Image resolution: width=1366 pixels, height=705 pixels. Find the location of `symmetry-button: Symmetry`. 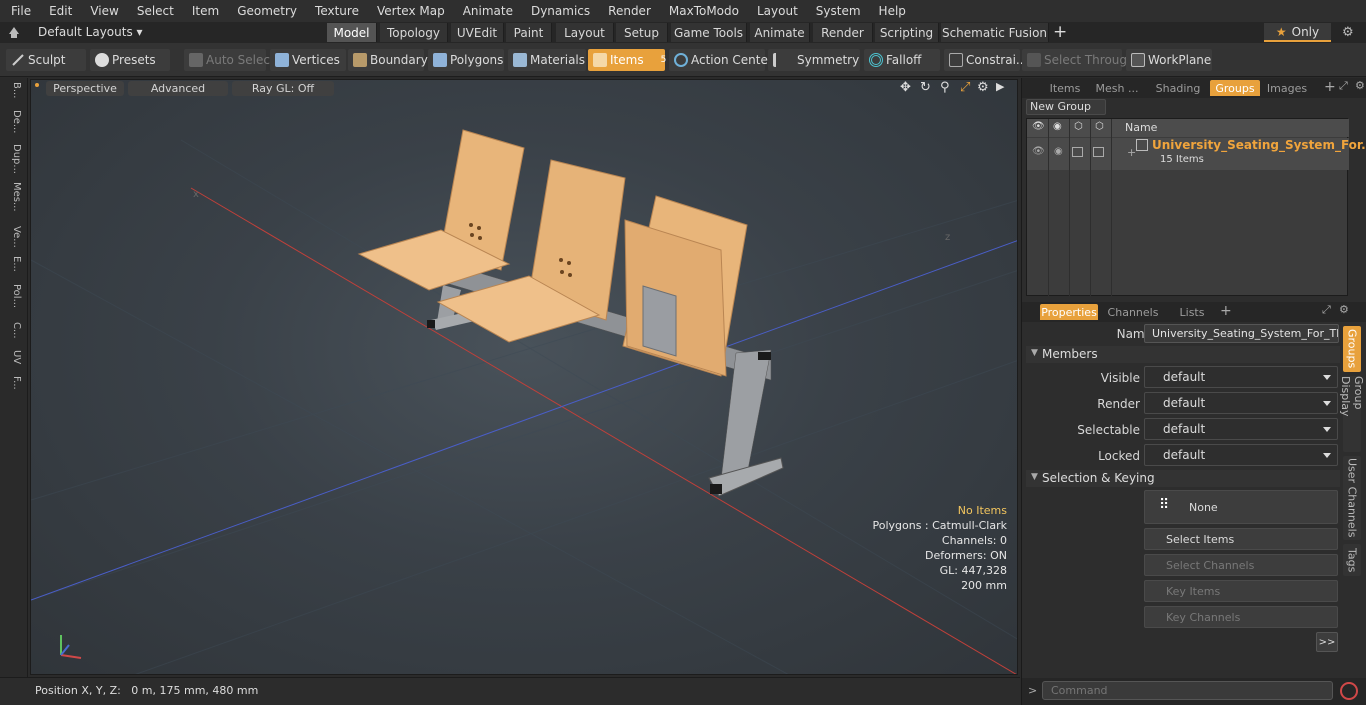

symmetry-button: Symmetry is located at coordinates (814, 60).